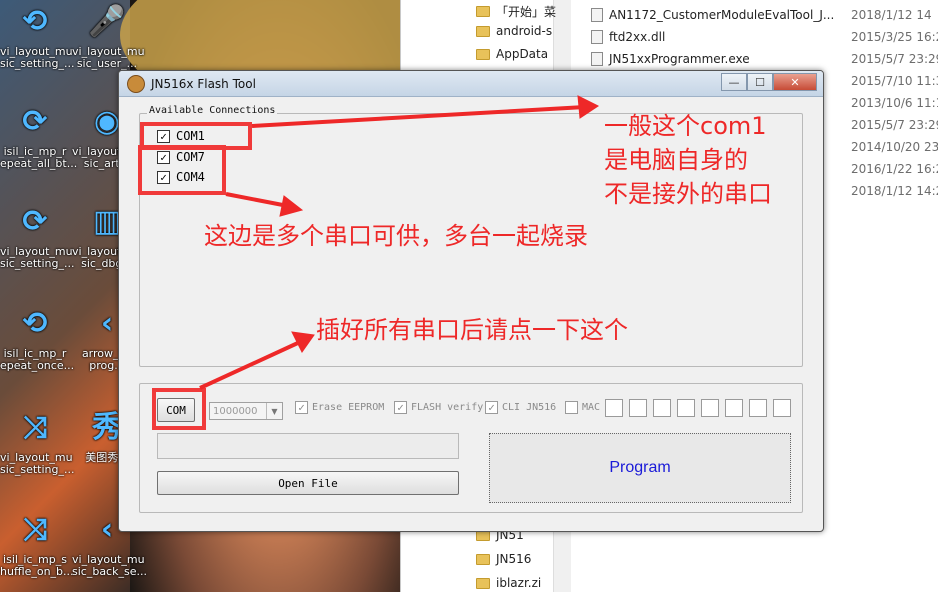 Image resolution: width=938 pixels, height=592 pixels. I want to click on progress-bar, so click(308, 446).